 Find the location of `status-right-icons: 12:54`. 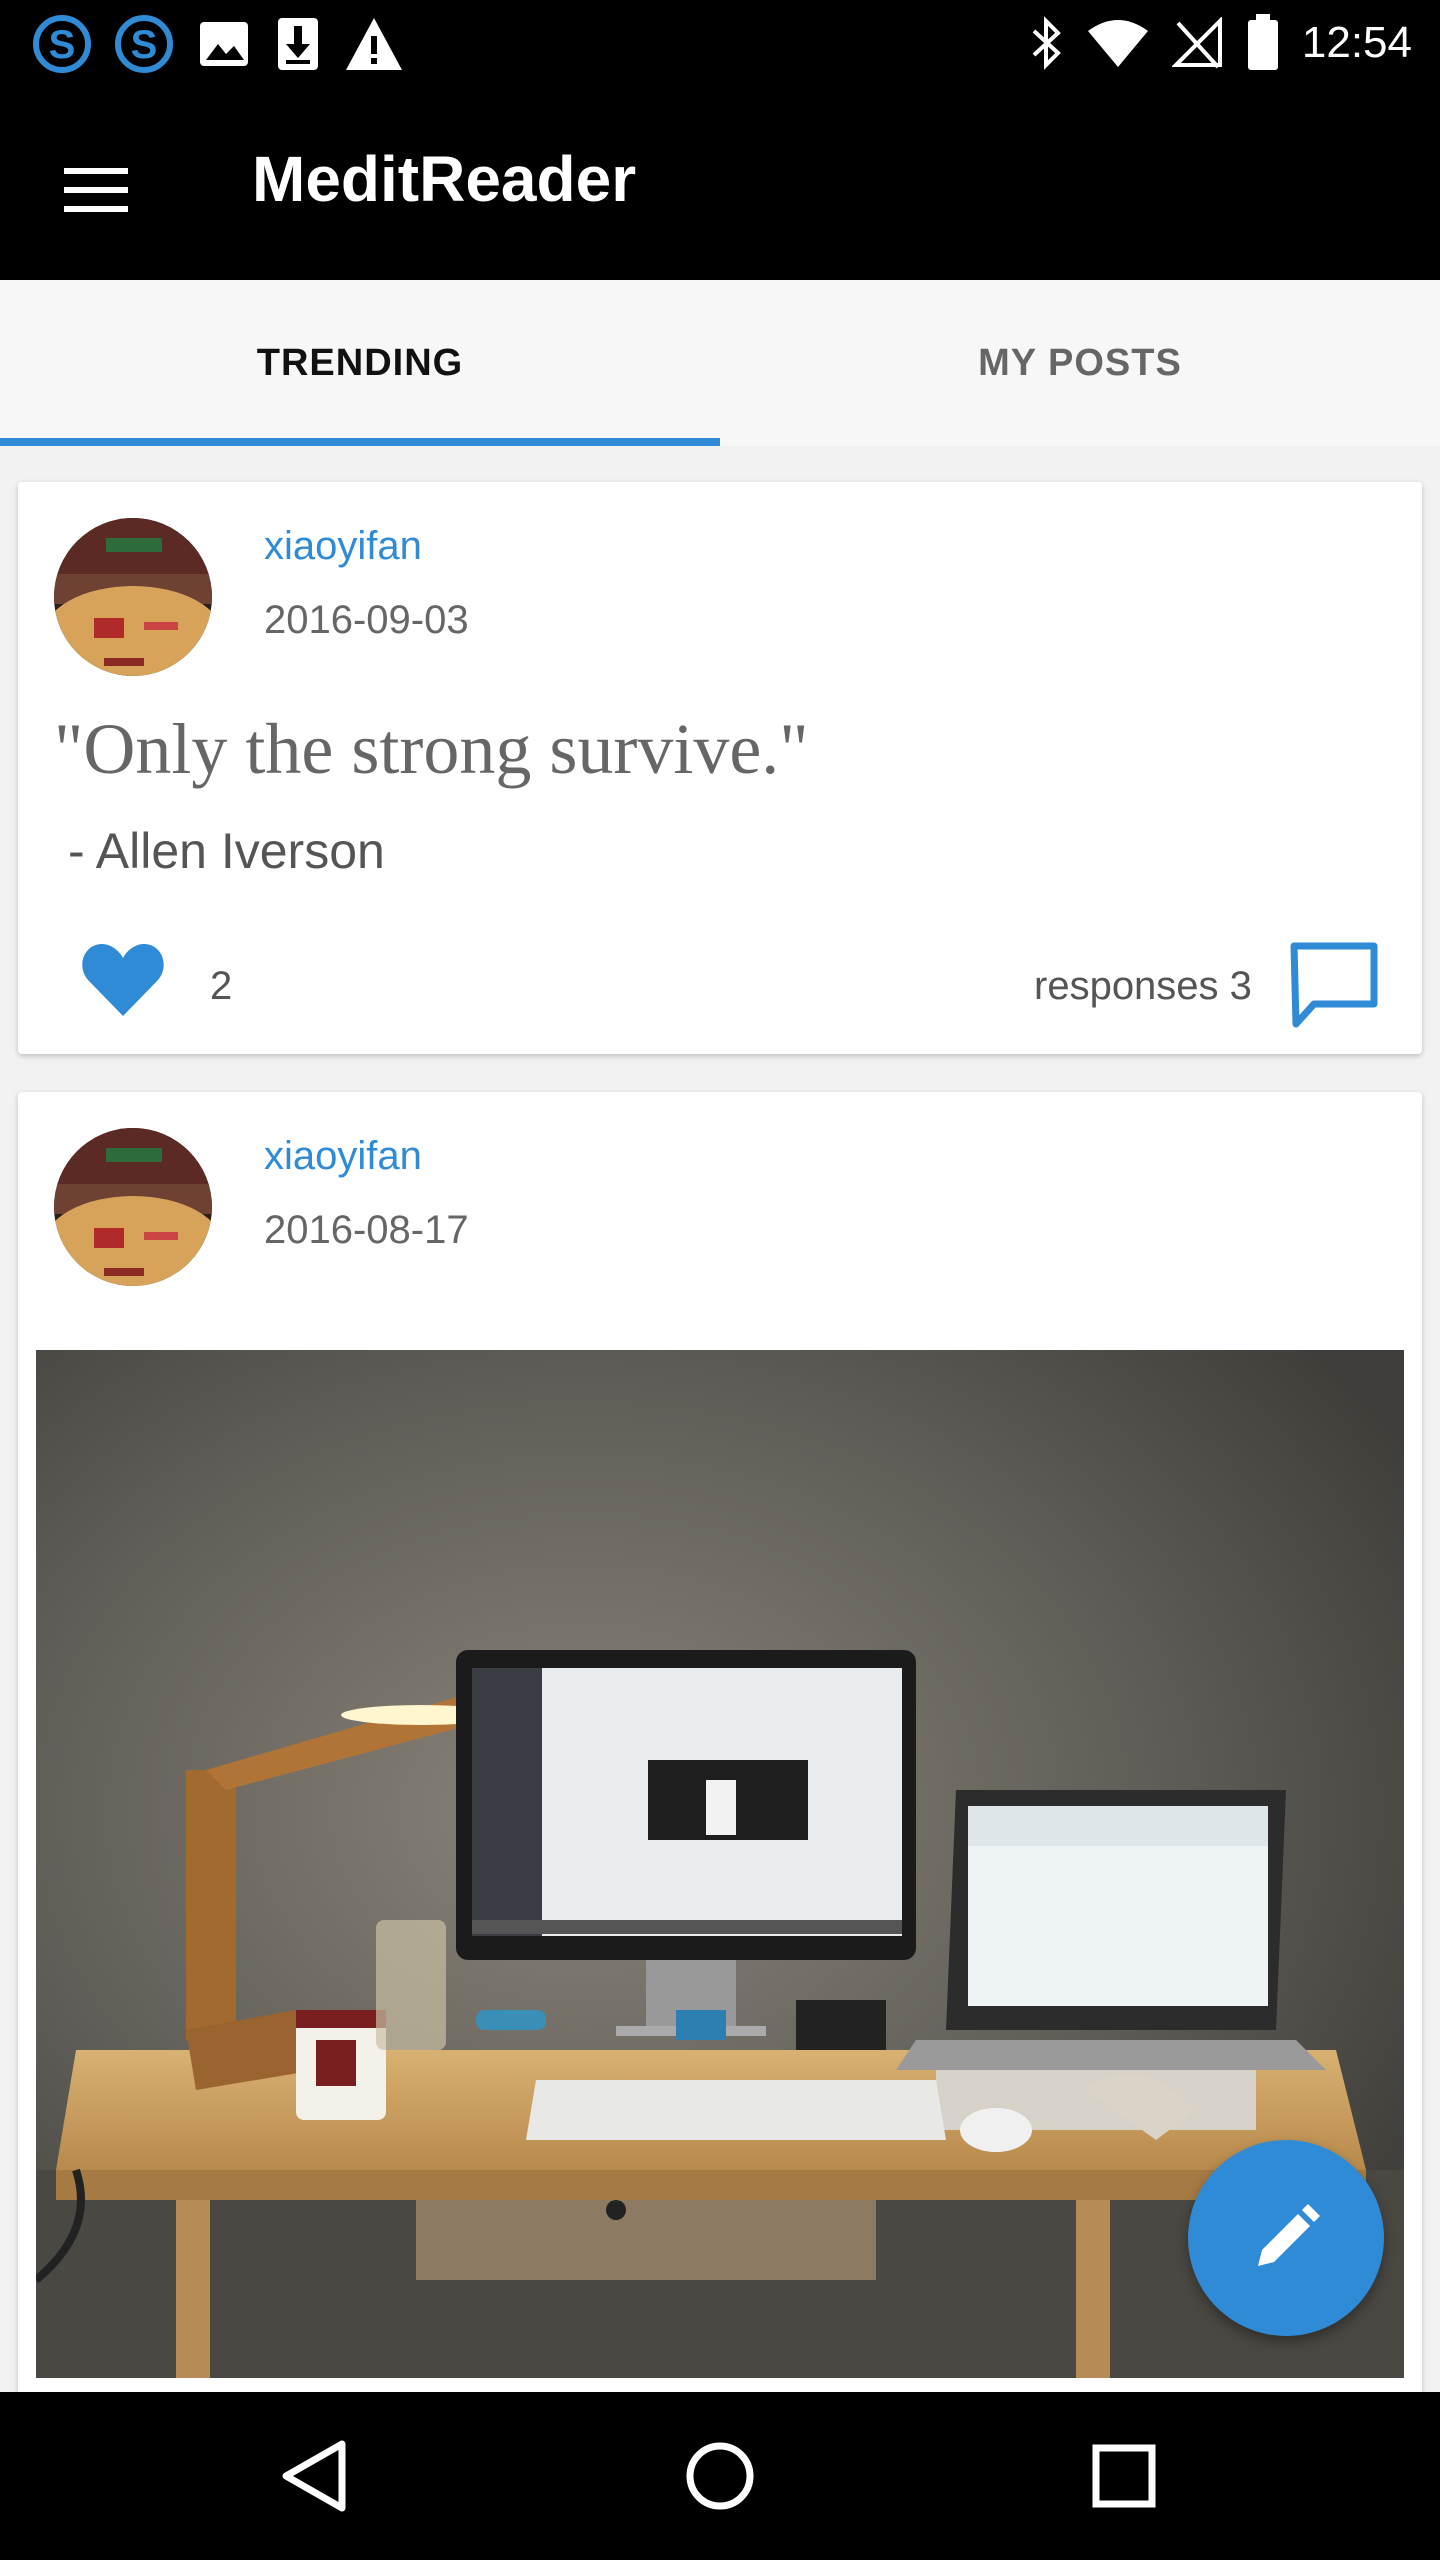

status-right-icons: 12:54 is located at coordinates (1220, 43).